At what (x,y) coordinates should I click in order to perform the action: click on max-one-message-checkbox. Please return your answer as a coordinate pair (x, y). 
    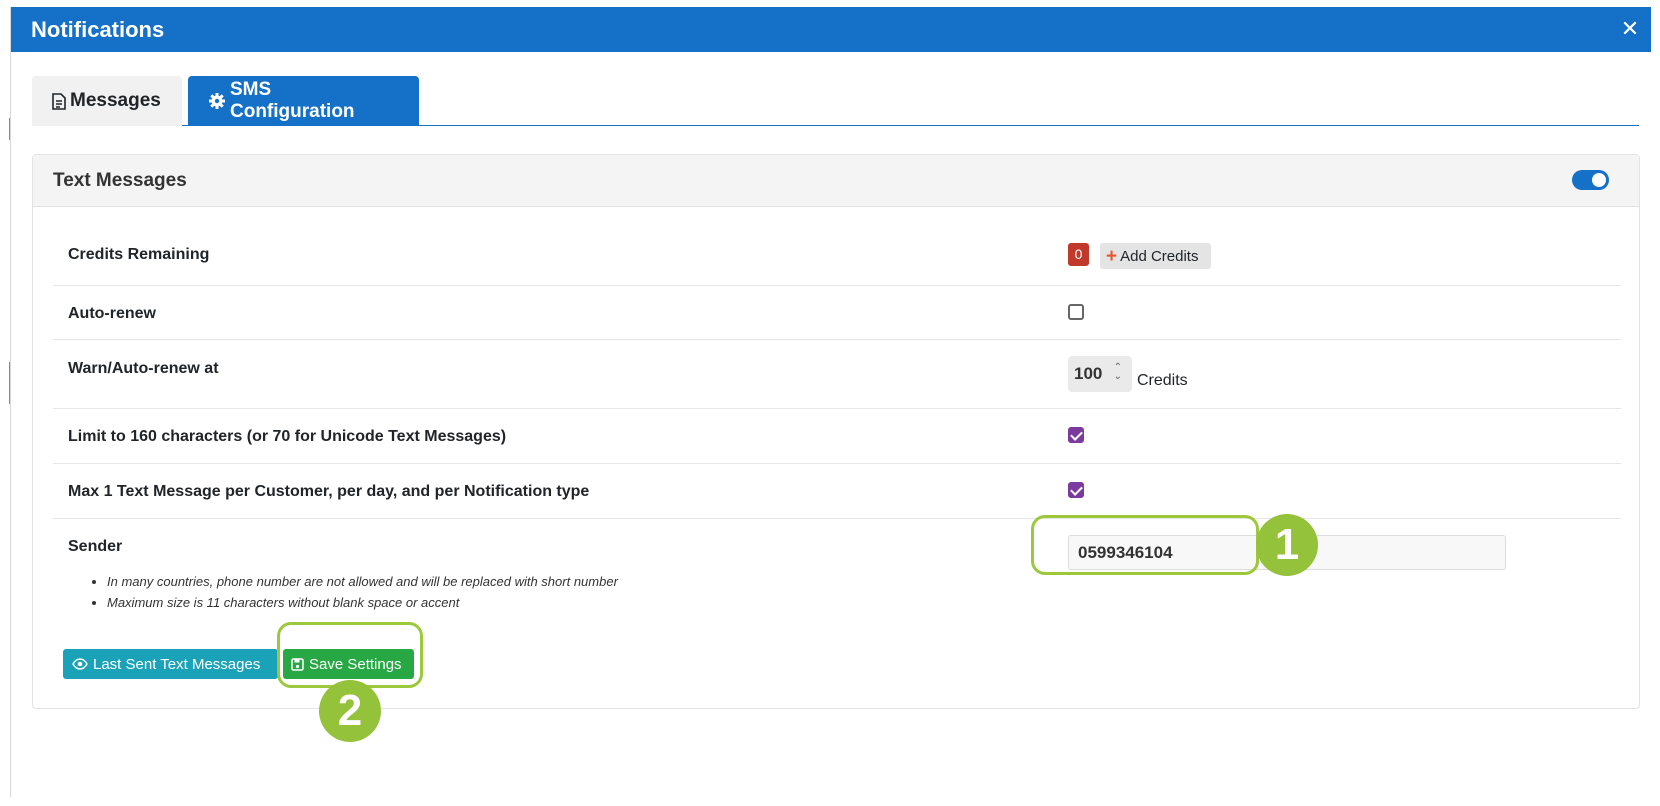
    Looking at the image, I should click on (1076, 490).